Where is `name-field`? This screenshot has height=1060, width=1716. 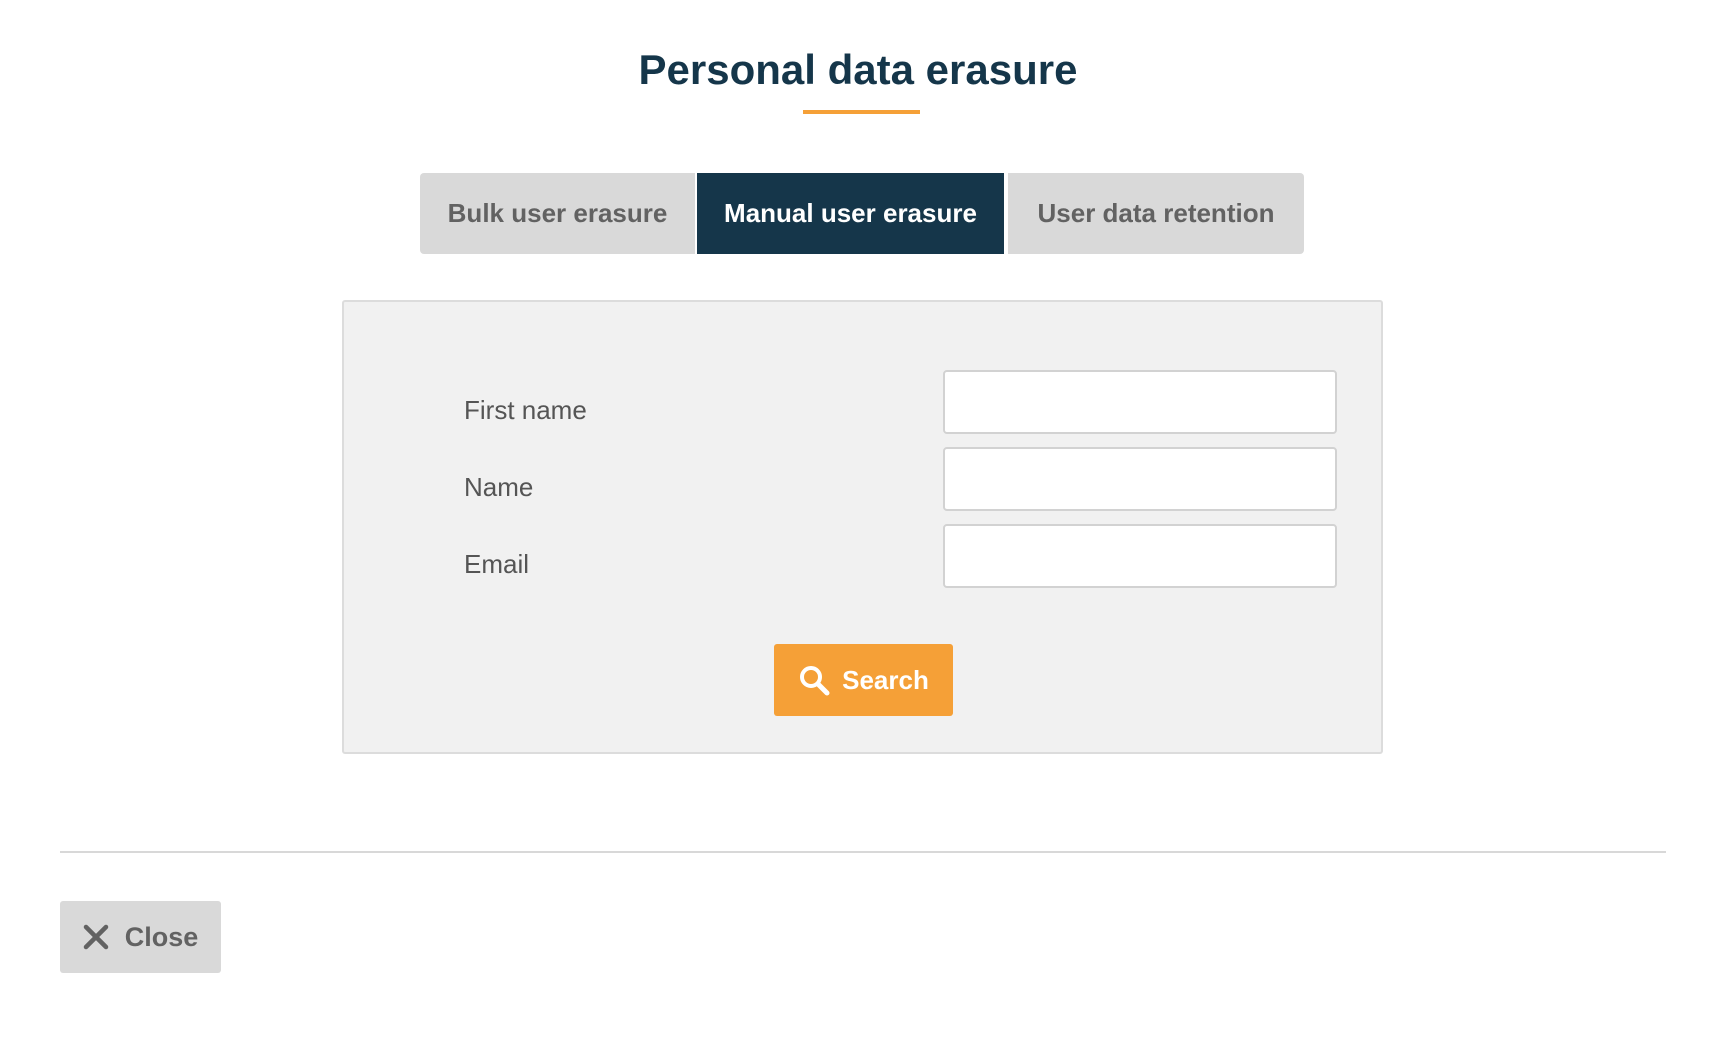
name-field is located at coordinates (1140, 479).